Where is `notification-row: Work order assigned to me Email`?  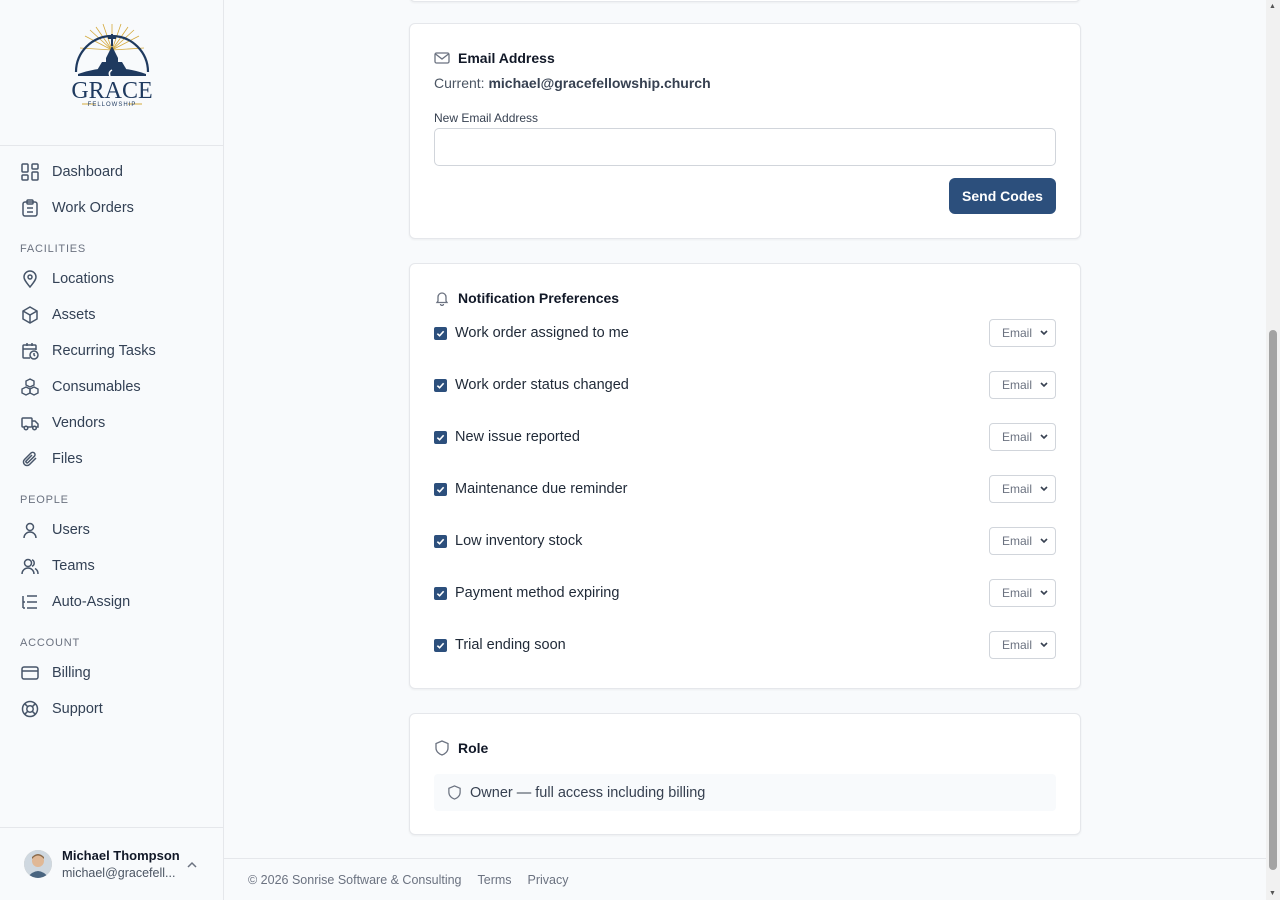
notification-row: Work order assigned to me Email is located at coordinates (745, 333).